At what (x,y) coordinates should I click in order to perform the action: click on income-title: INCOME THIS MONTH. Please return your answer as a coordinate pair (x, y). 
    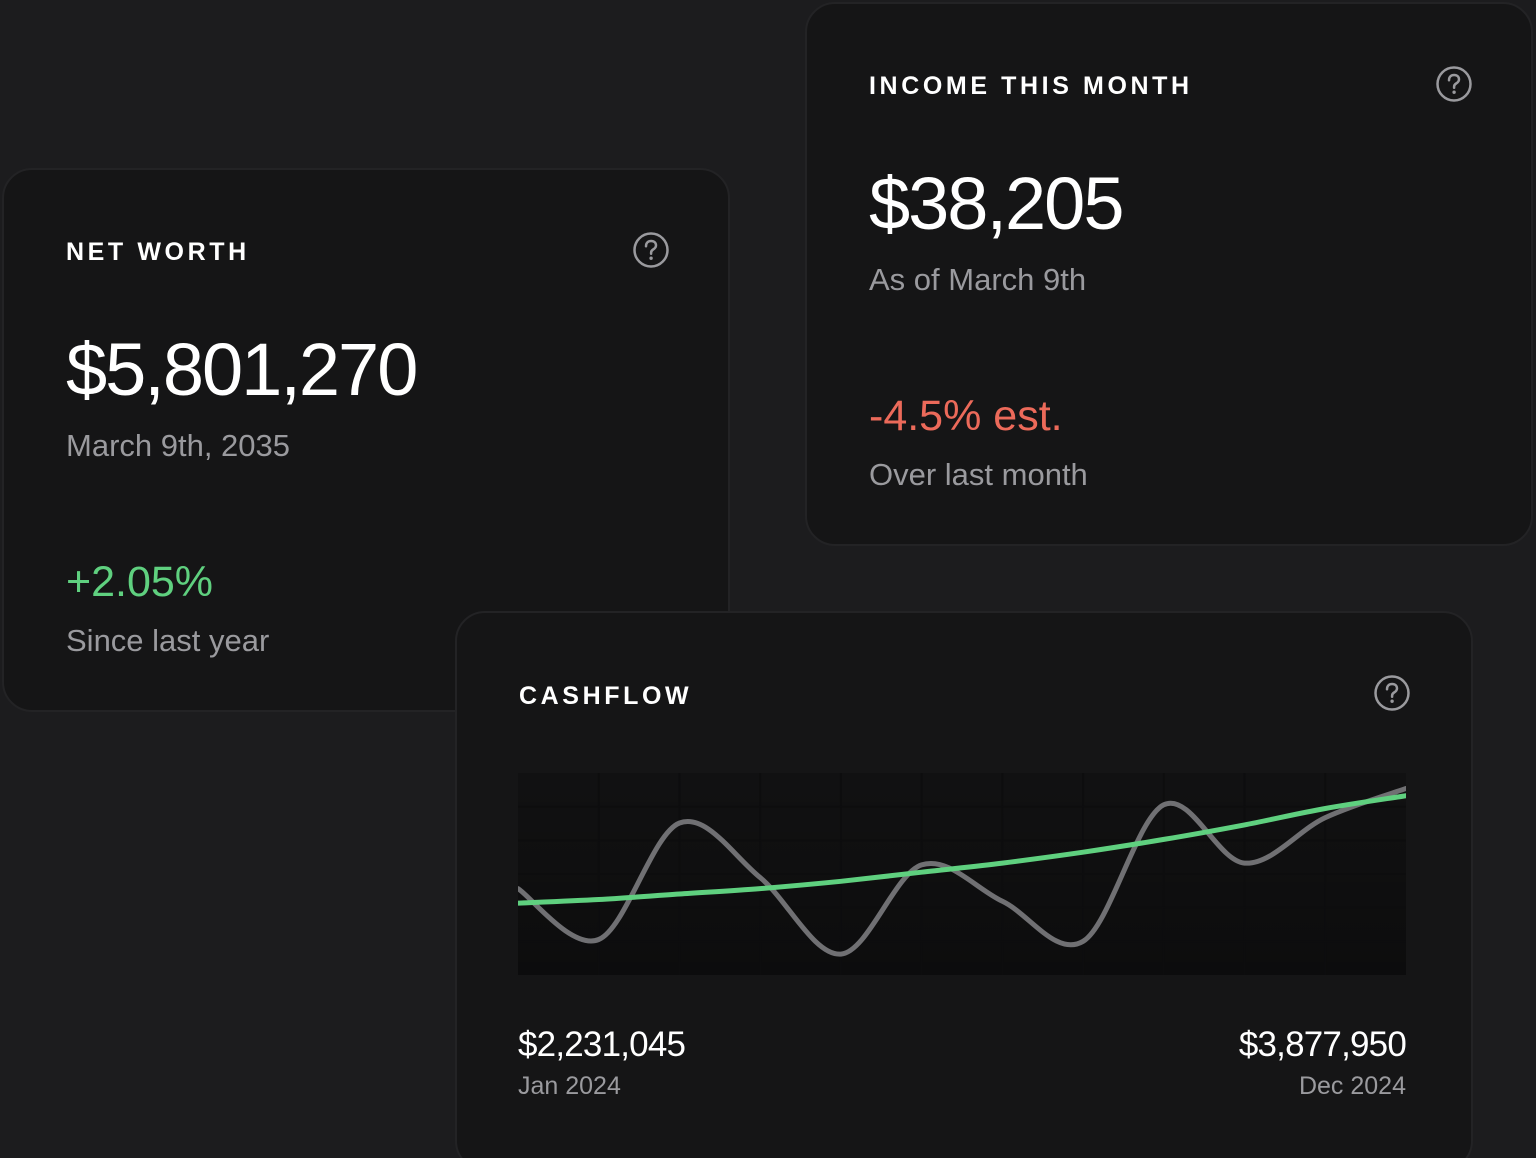
    Looking at the image, I should click on (1031, 86).